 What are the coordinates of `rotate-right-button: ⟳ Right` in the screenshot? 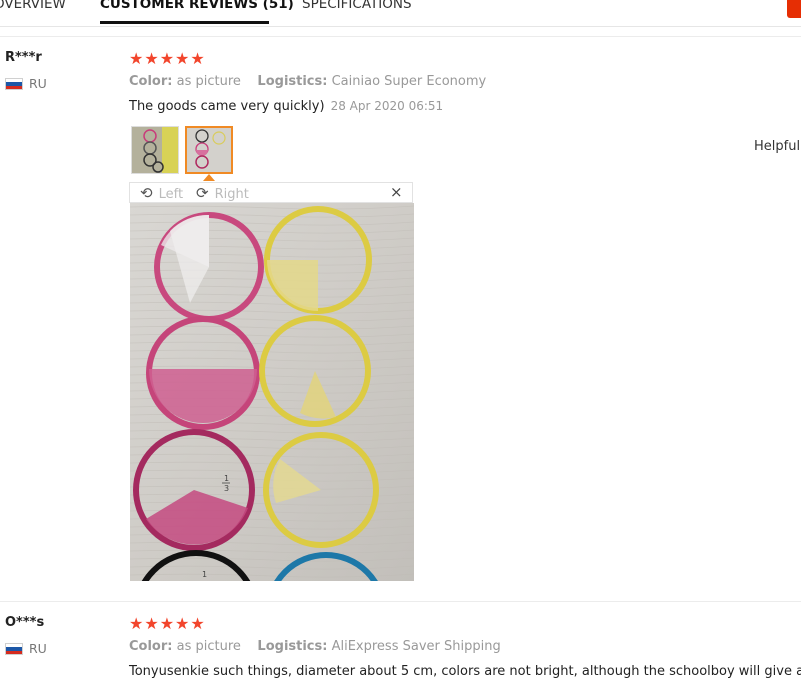 It's located at (222, 193).